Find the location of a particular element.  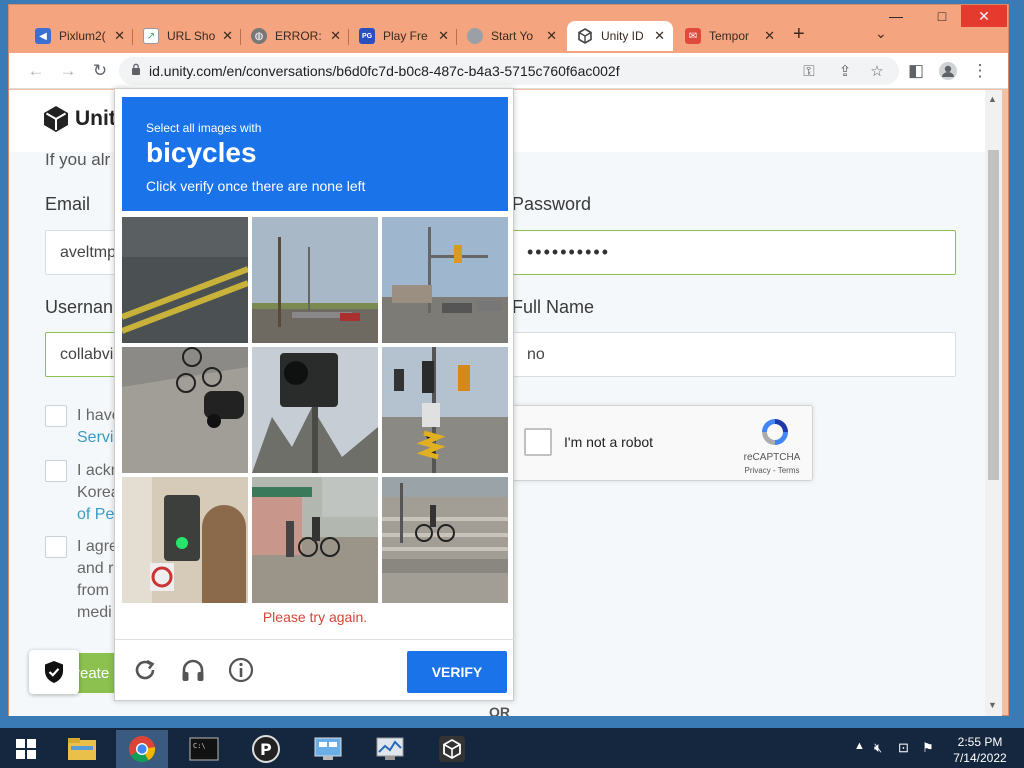

new-tab-button: + is located at coordinates (799, 34).